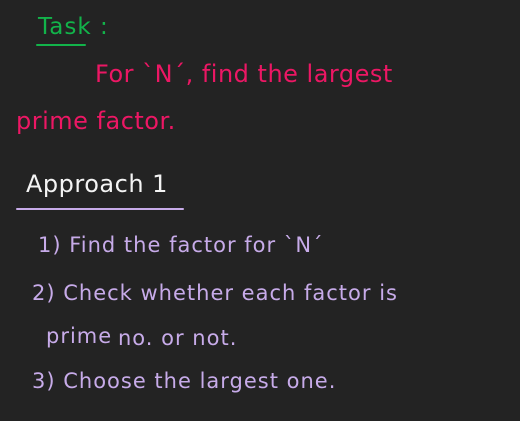  What do you see at coordinates (100, 209) in the screenshot?
I see `approach-heading-underline` at bounding box center [100, 209].